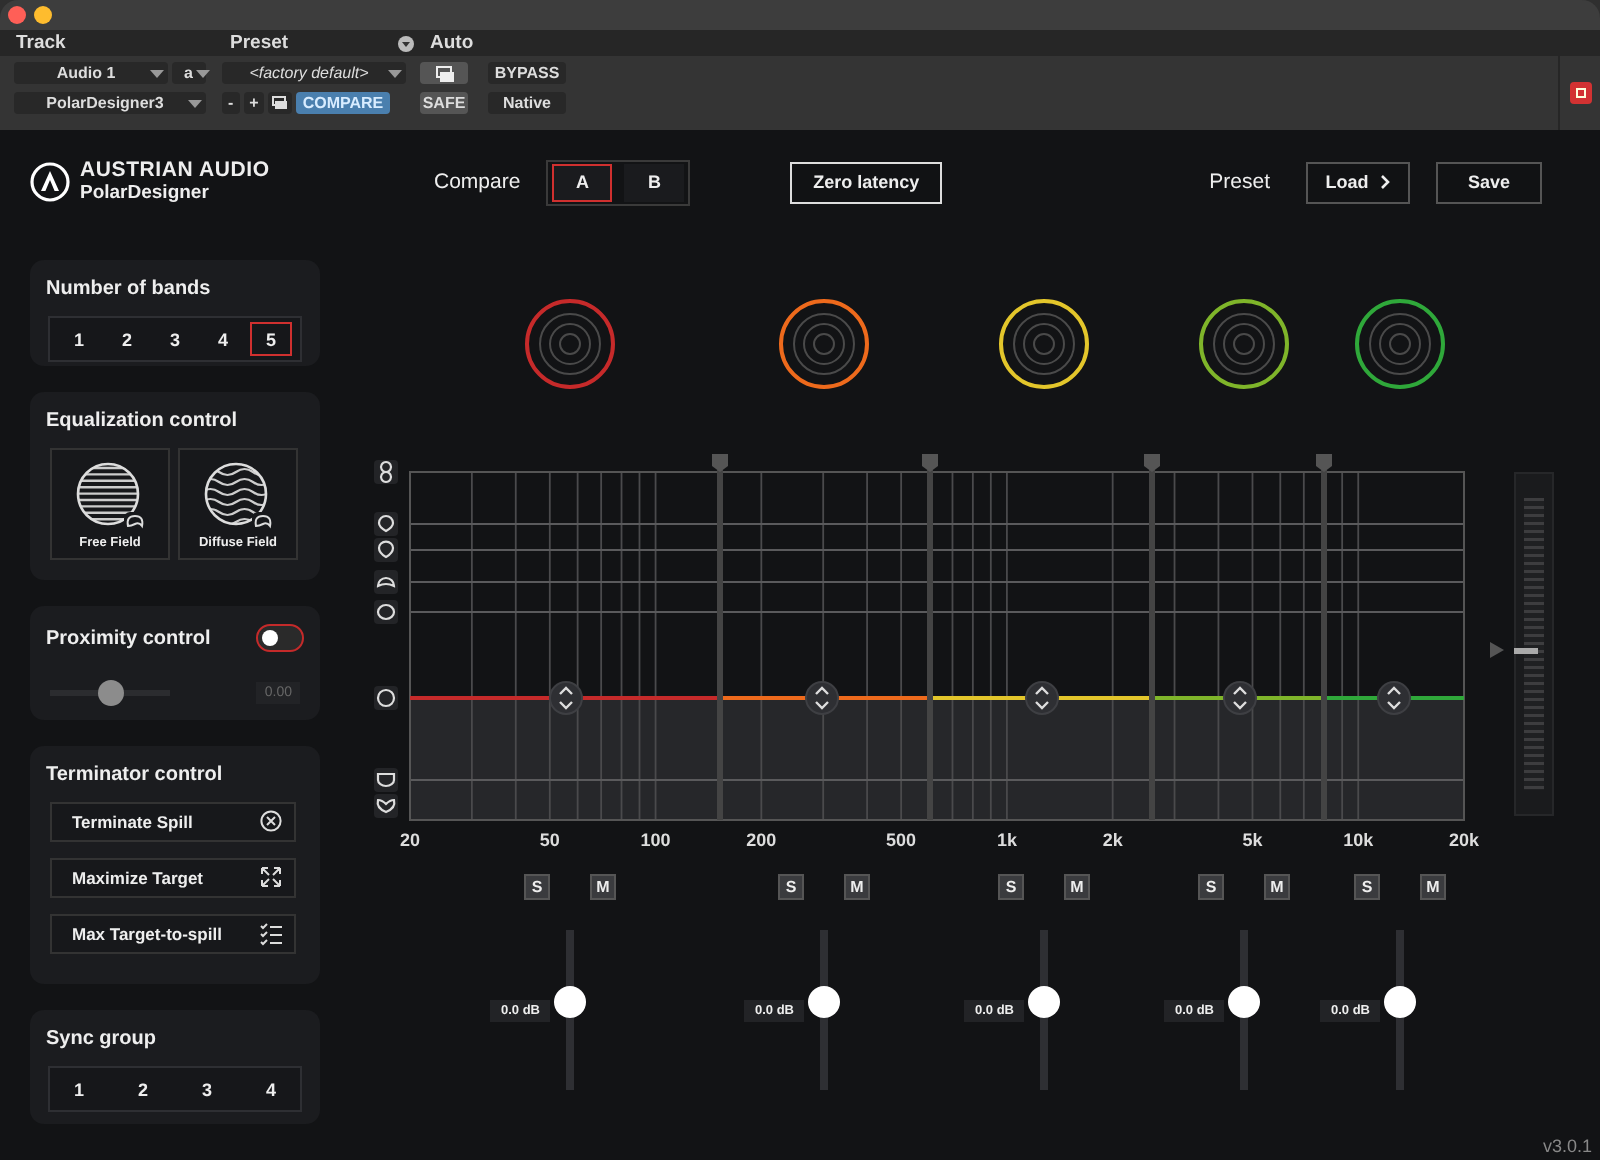  What do you see at coordinates (1567, 1146) in the screenshot?
I see `version-label: v3.0.1` at bounding box center [1567, 1146].